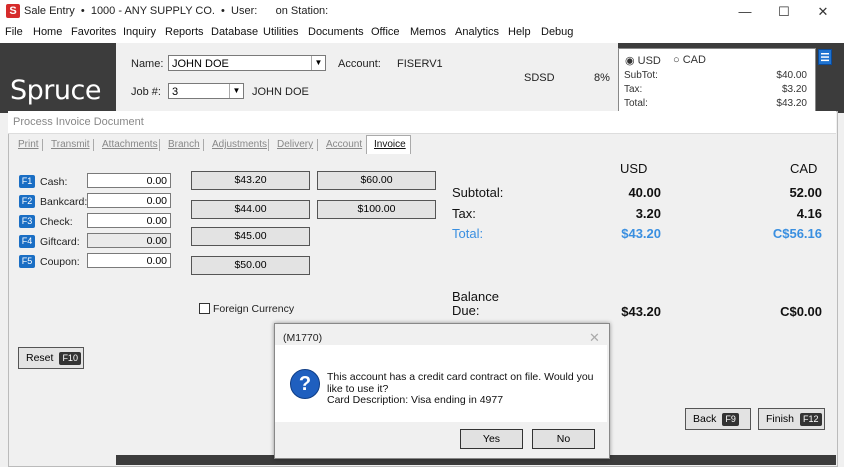  Describe the element at coordinates (129, 240) in the screenshot. I see `giftcard-input: 0.00` at that location.